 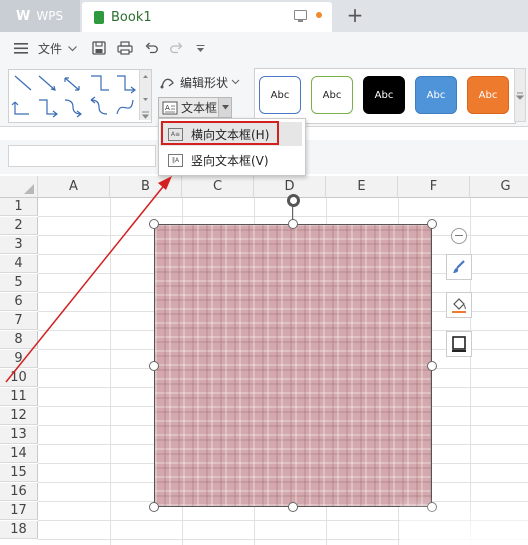 What do you see at coordinates (29, 189) in the screenshot?
I see `select-all-icon` at bounding box center [29, 189].